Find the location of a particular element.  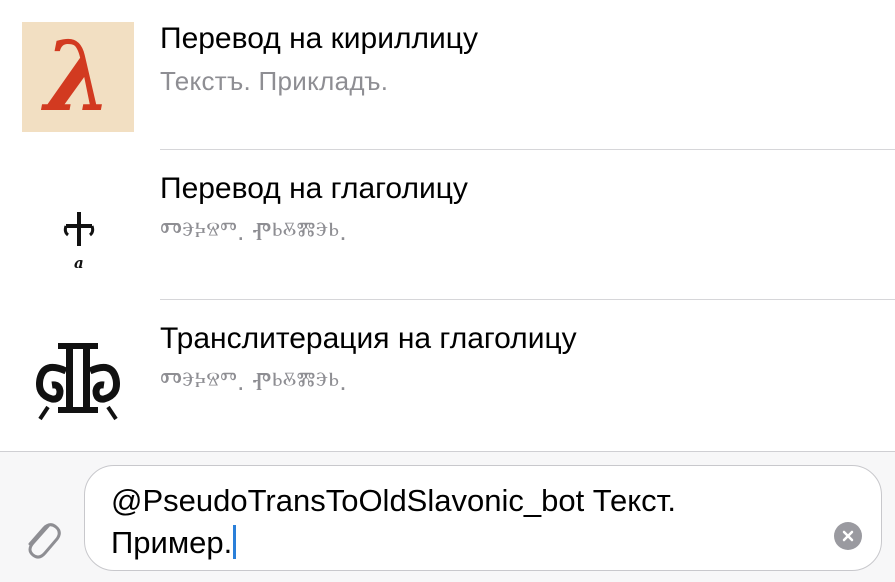

glagolitic-ornament-icon is located at coordinates (78, 377).